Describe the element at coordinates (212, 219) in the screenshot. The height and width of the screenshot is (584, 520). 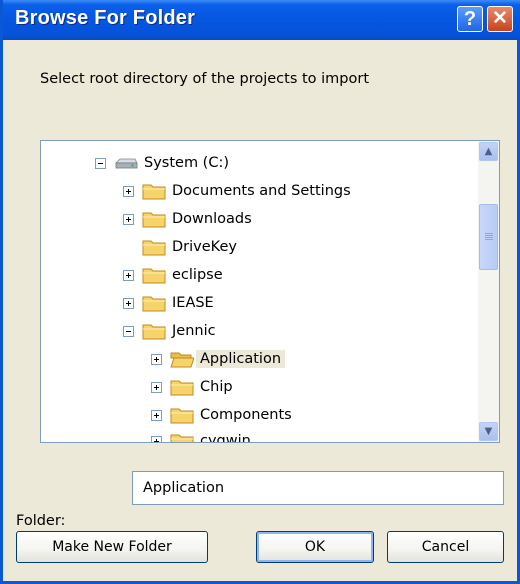
I see `tree-item-label: Downloads` at that location.